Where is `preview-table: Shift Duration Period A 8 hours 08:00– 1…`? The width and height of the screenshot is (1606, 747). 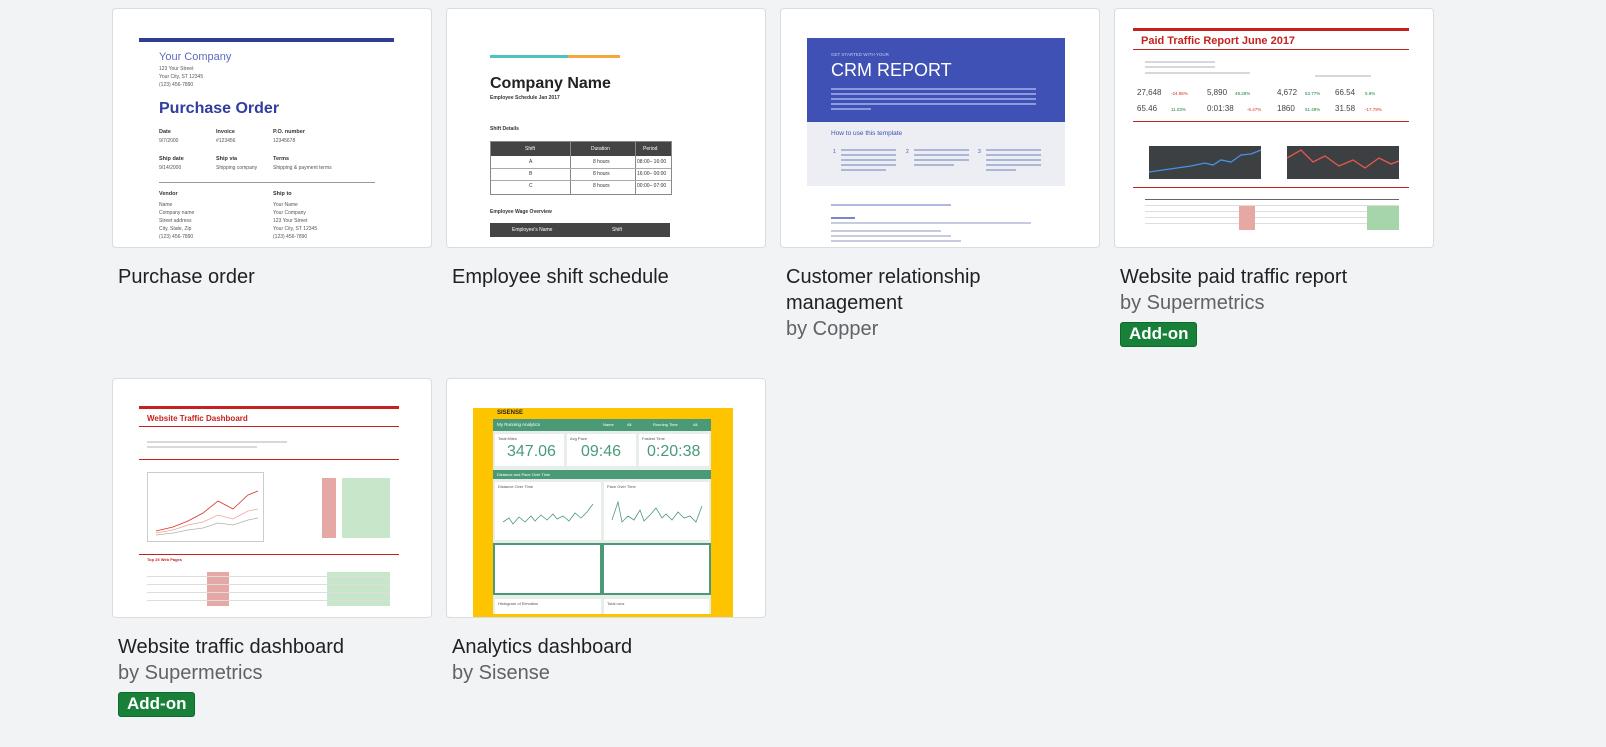
preview-table: Shift Duration Period A 8 hours 08:00– 1… is located at coordinates (581, 168).